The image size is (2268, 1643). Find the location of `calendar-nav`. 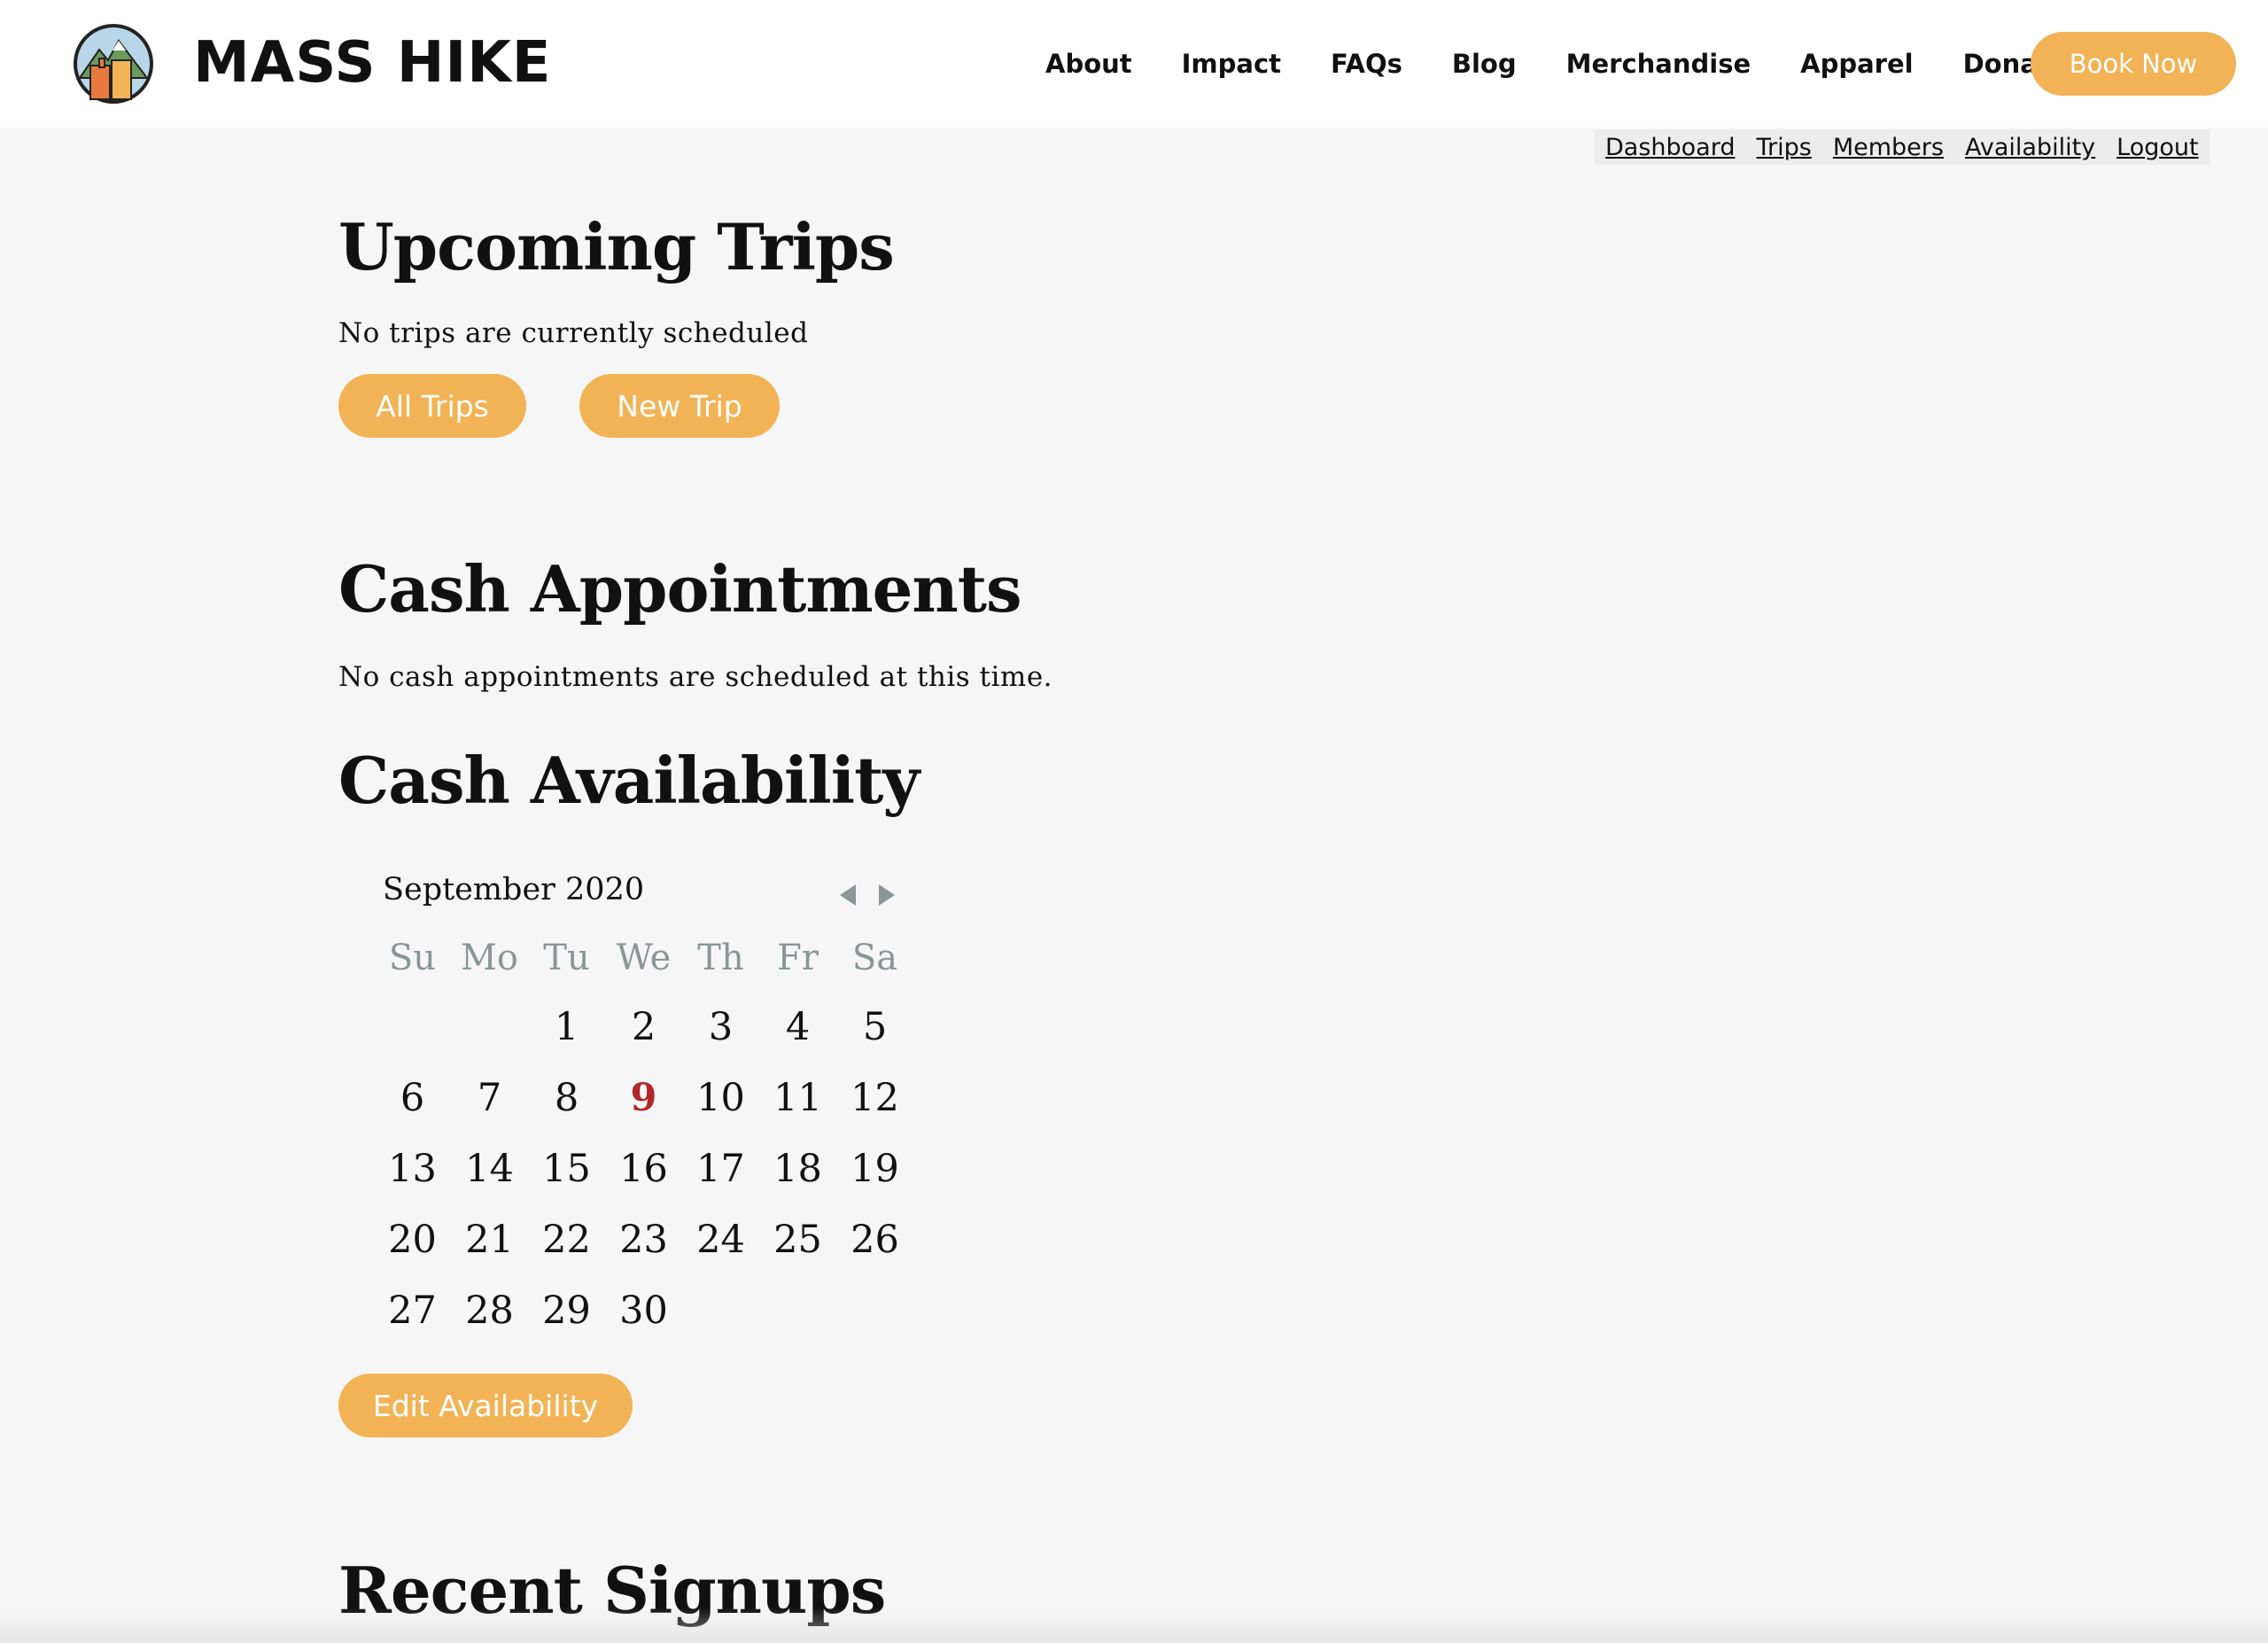

calendar-nav is located at coordinates (879, 895).